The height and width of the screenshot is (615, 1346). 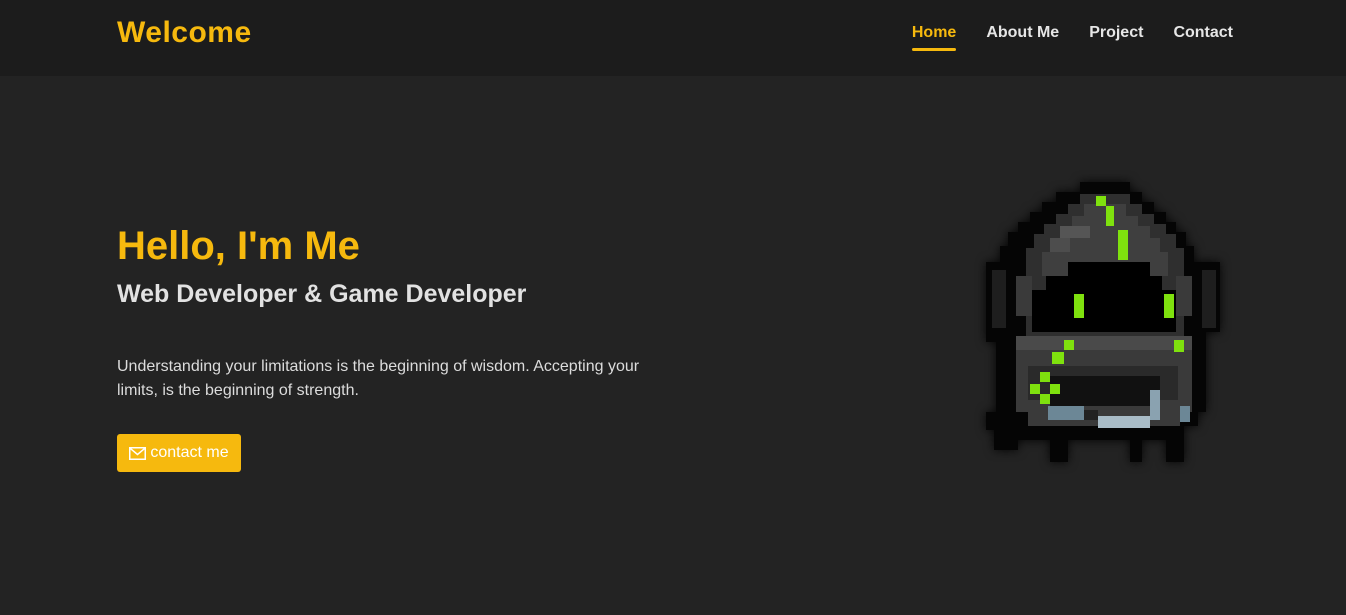 I want to click on hero-subtitle: Web Developer & Game Developer, so click(x=322, y=294).